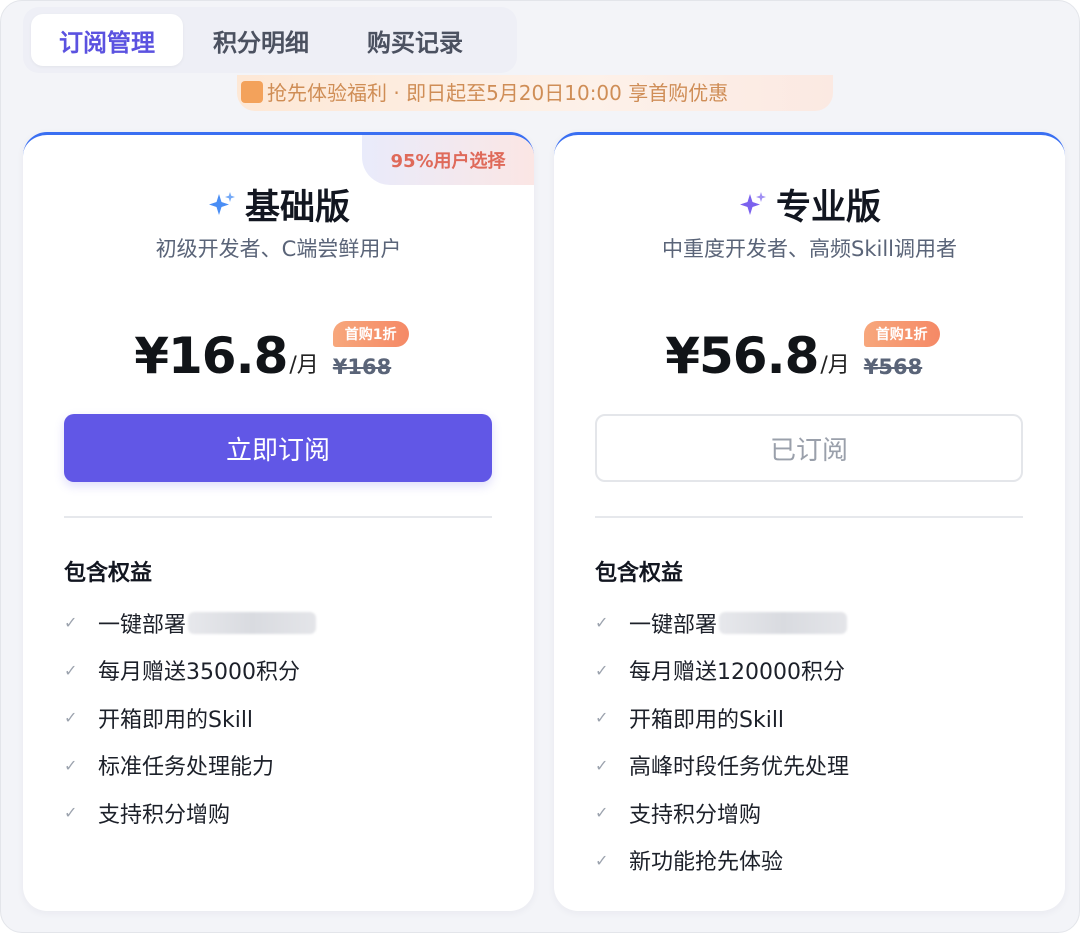 The width and height of the screenshot is (1080, 933). Describe the element at coordinates (169, 768) in the screenshot. I see `list-item: ✓ 标准任务处理能力` at that location.